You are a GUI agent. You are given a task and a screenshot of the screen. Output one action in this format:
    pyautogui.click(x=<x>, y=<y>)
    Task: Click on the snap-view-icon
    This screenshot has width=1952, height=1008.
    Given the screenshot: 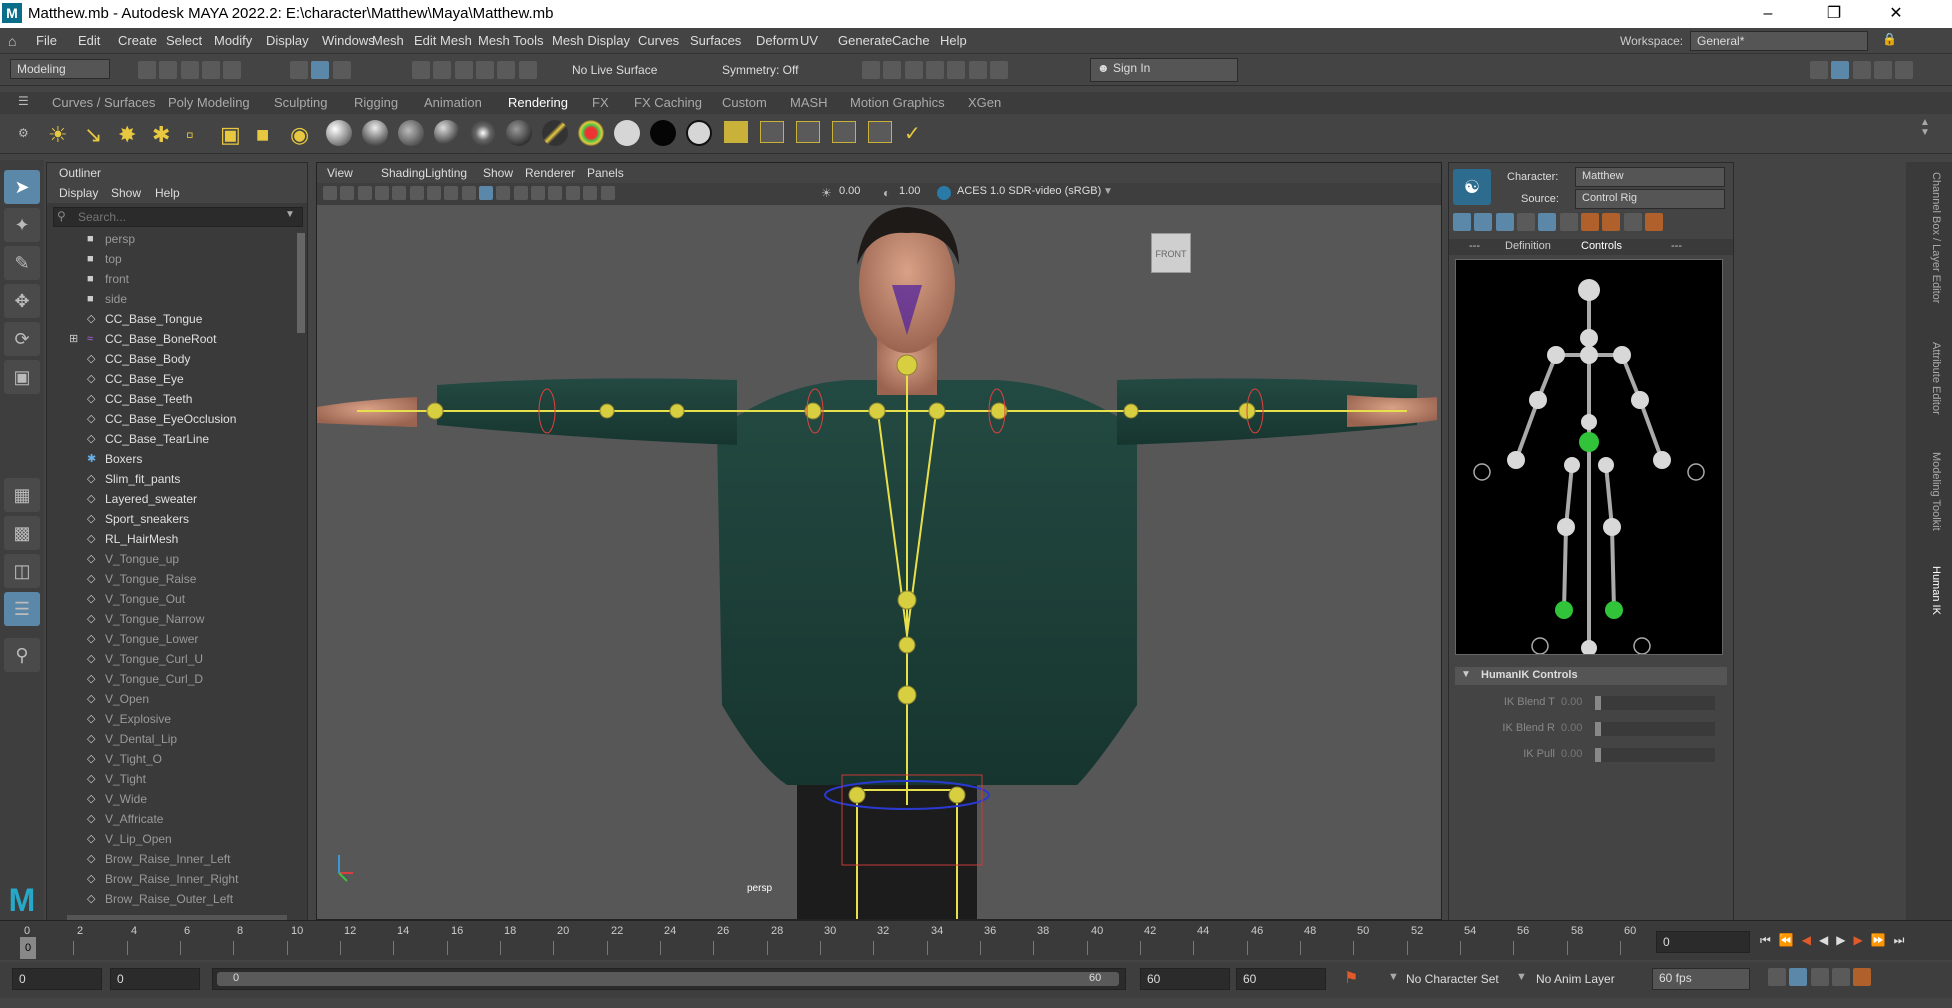 What is the action you would take?
    pyautogui.click(x=485, y=70)
    